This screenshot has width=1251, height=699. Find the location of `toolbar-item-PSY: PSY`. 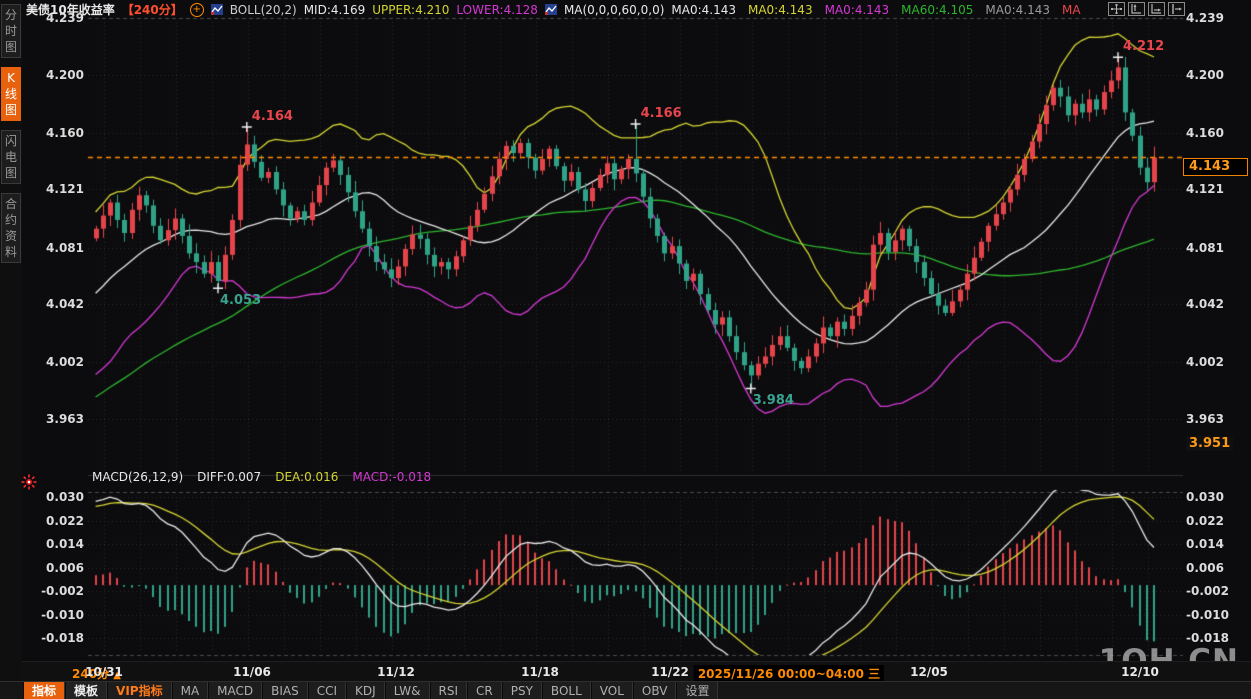

toolbar-item-PSY: PSY is located at coordinates (521, 690).